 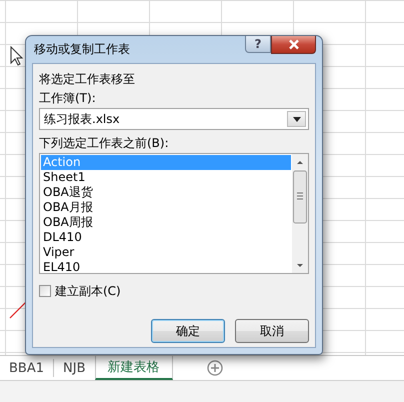 I want to click on sheet-list-item: Viper, so click(x=166, y=252).